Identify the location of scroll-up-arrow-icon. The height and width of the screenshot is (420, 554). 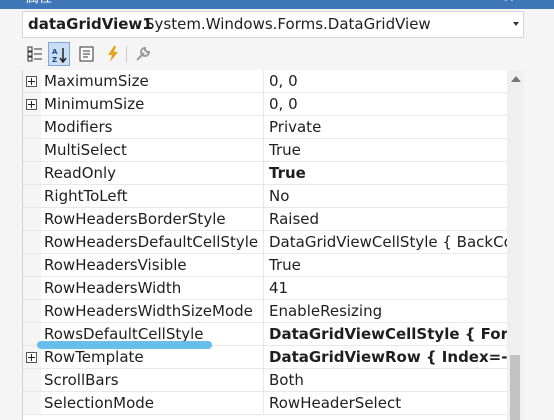
(516, 79).